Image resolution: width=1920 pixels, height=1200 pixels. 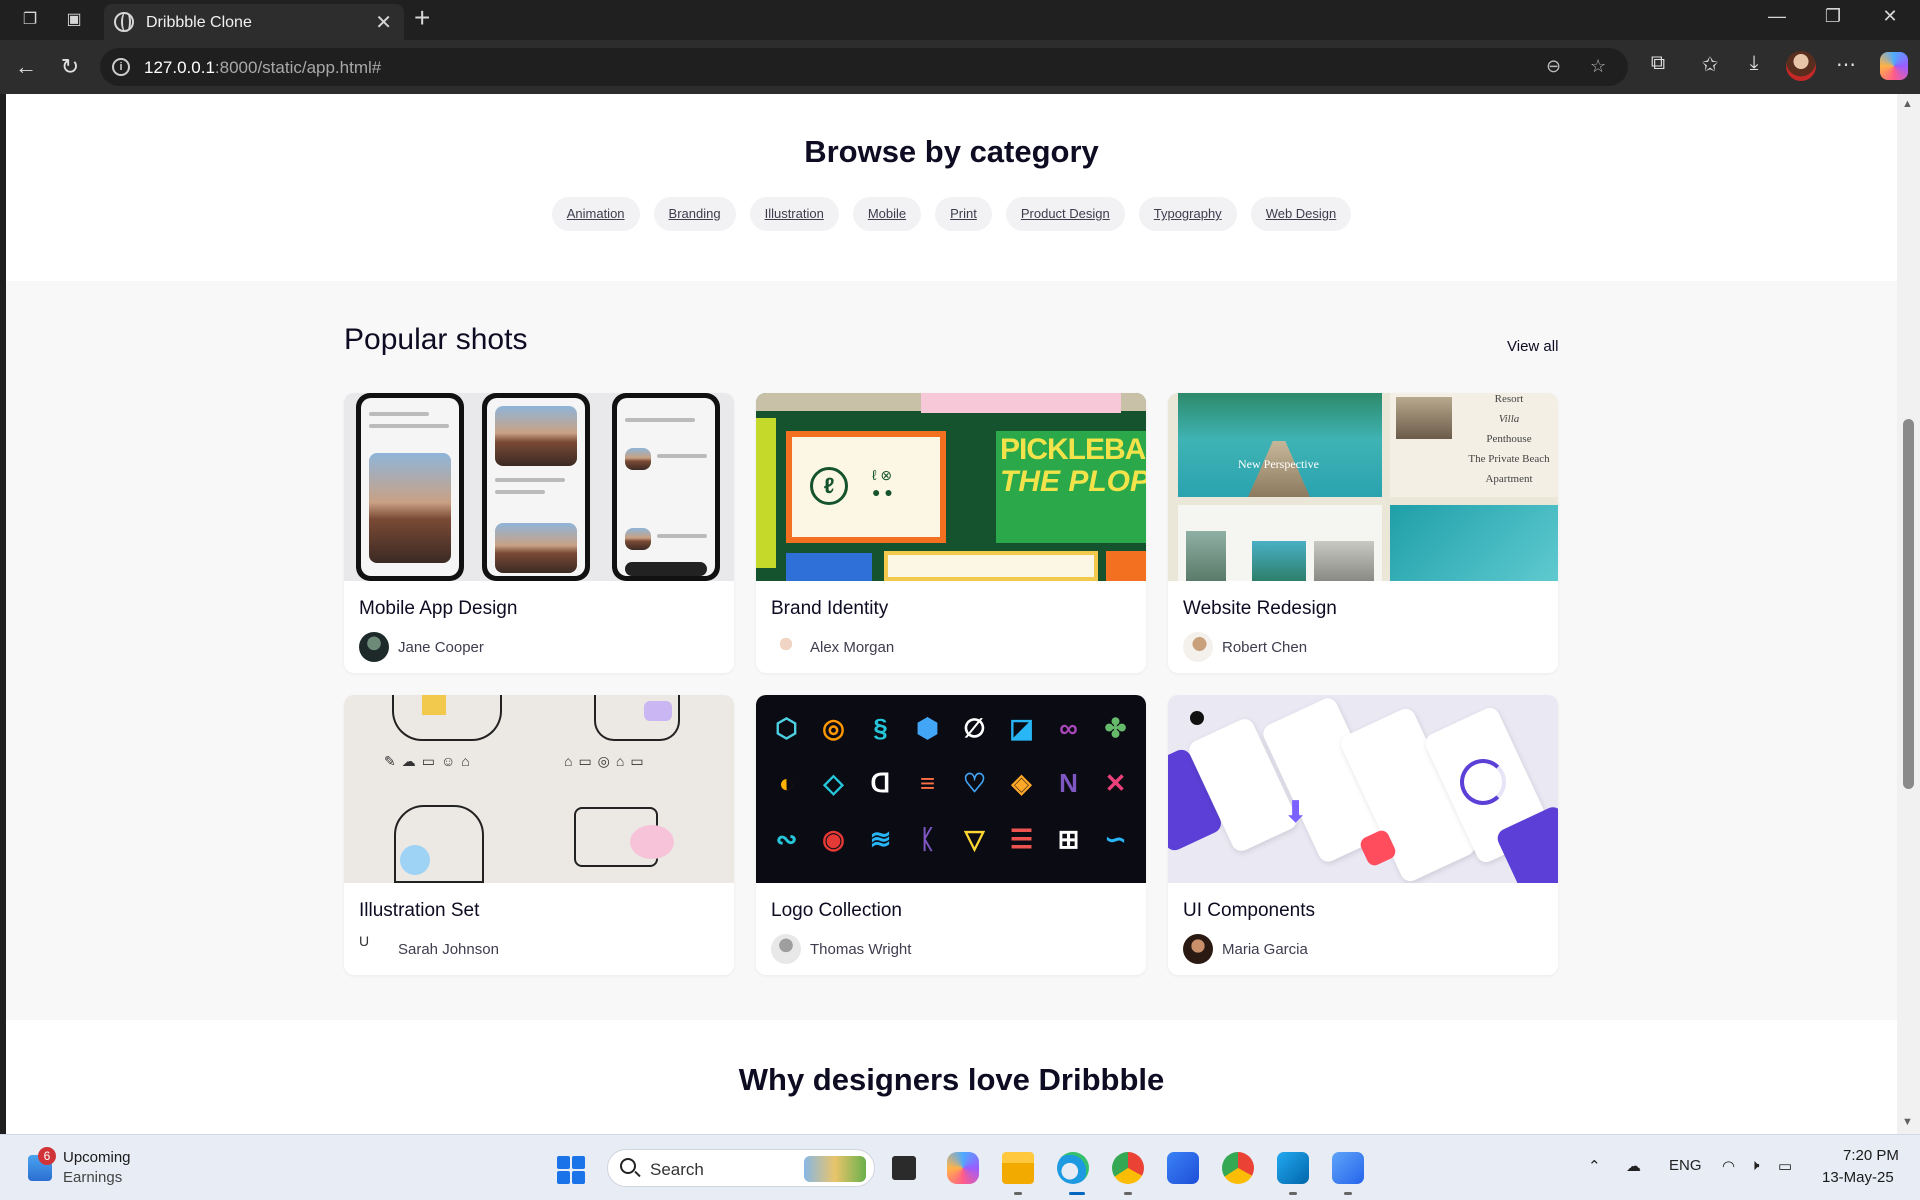 What do you see at coordinates (960, 20) in the screenshot?
I see `browser-titlebar: ❐ ▣ Dribbble Clone ✕ + — ❐ ✕` at bounding box center [960, 20].